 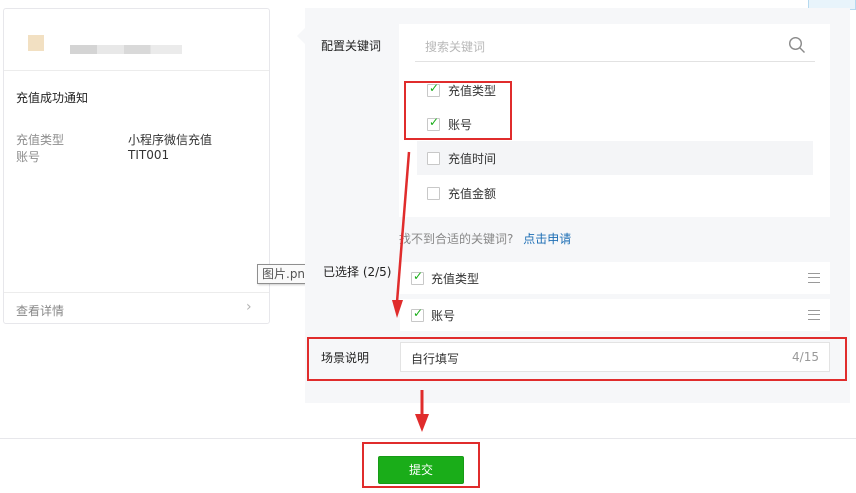 I want to click on annotation-arrows, so click(x=410, y=291).